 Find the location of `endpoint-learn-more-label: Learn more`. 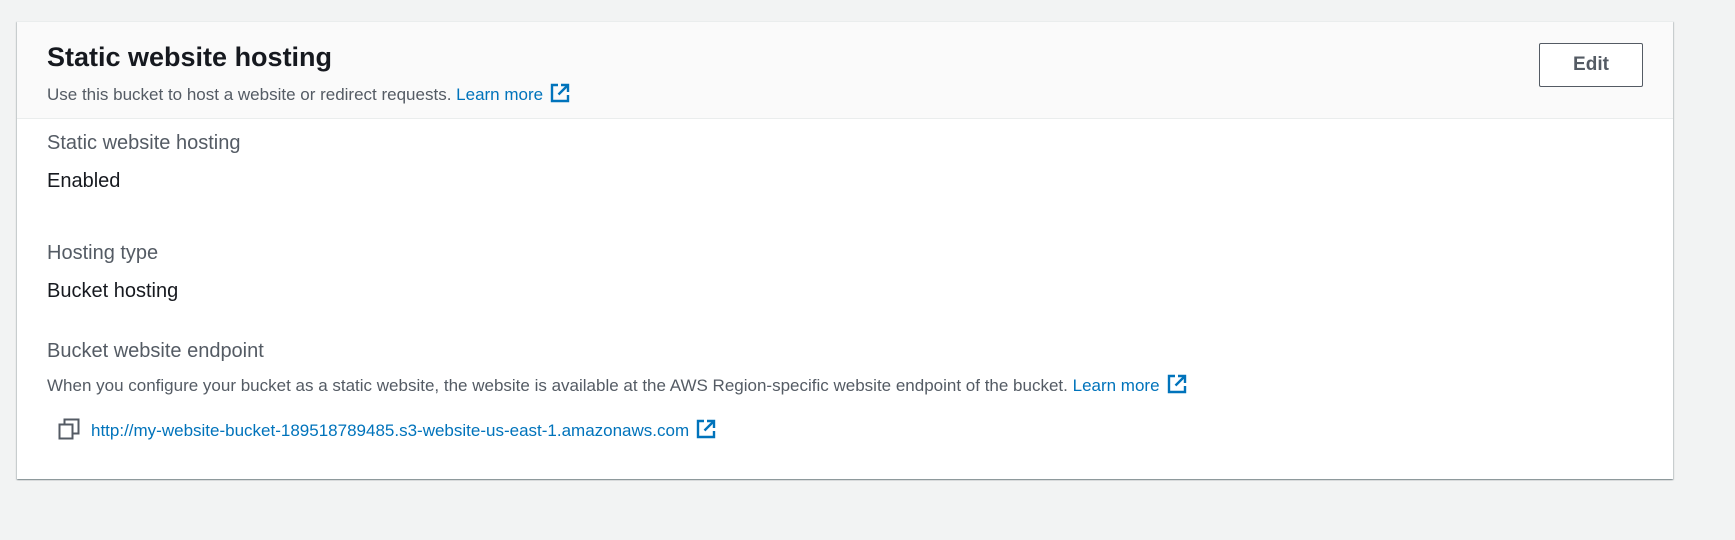

endpoint-learn-more-label: Learn more is located at coordinates (1116, 385).